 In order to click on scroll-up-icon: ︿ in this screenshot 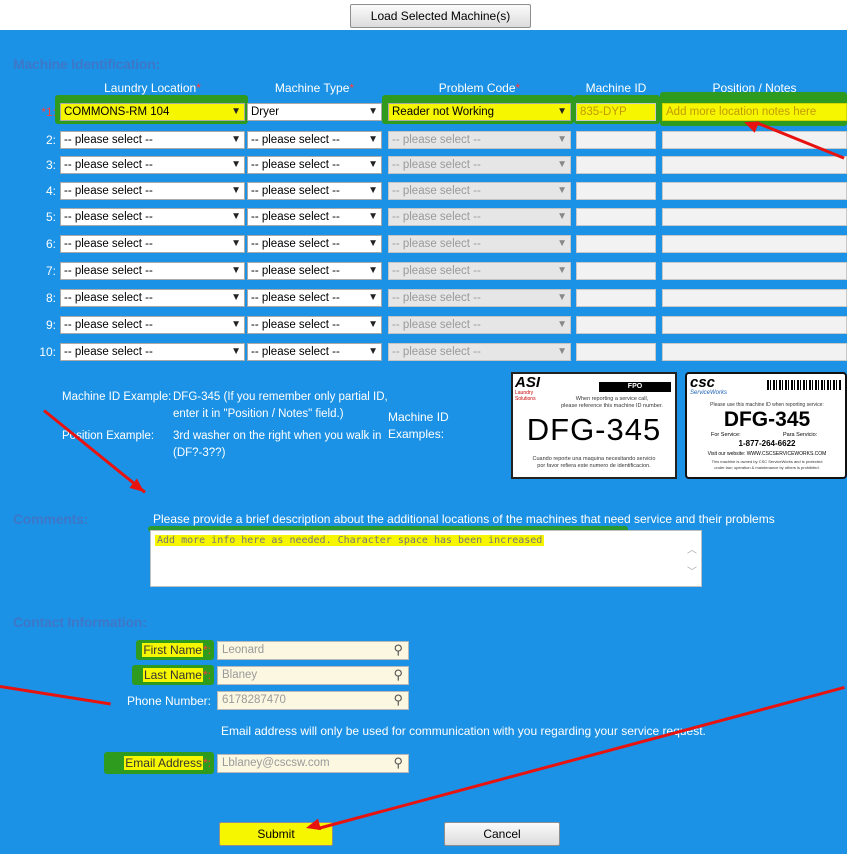, I will do `click(692, 548)`.